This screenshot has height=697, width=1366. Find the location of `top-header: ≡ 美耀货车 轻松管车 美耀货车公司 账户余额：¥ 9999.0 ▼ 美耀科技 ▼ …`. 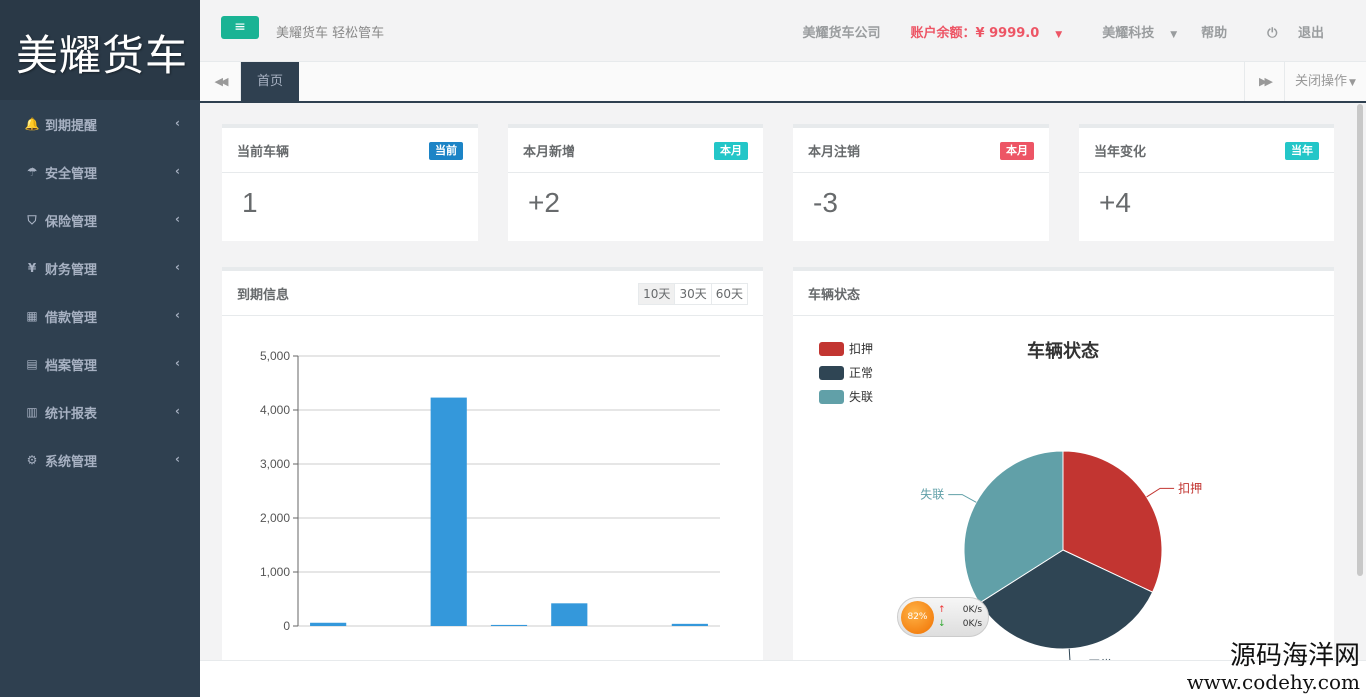

top-header: ≡ 美耀货车 轻松管车 美耀货车公司 账户余额：¥ 9999.0 ▼ 美耀科技 ▼ … is located at coordinates (783, 31).